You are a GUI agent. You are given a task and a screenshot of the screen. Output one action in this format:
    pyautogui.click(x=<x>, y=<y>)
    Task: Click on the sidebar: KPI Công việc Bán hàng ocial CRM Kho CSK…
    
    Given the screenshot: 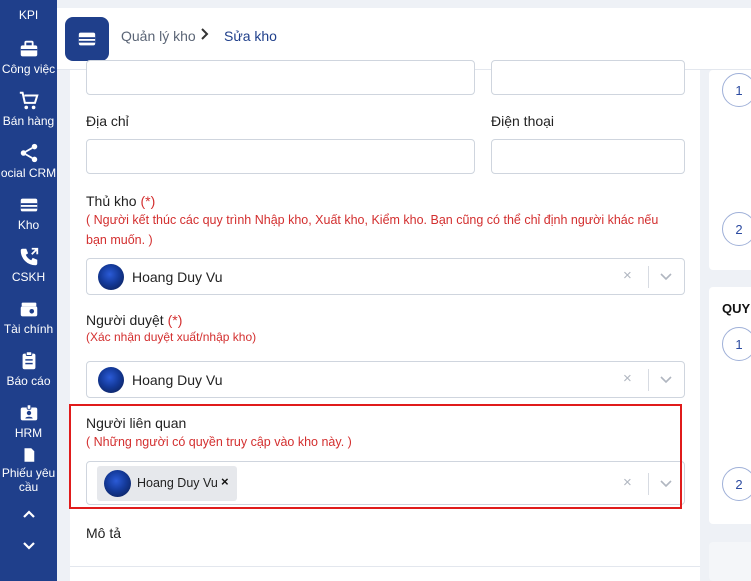 What is the action you would take?
    pyautogui.click(x=28, y=290)
    